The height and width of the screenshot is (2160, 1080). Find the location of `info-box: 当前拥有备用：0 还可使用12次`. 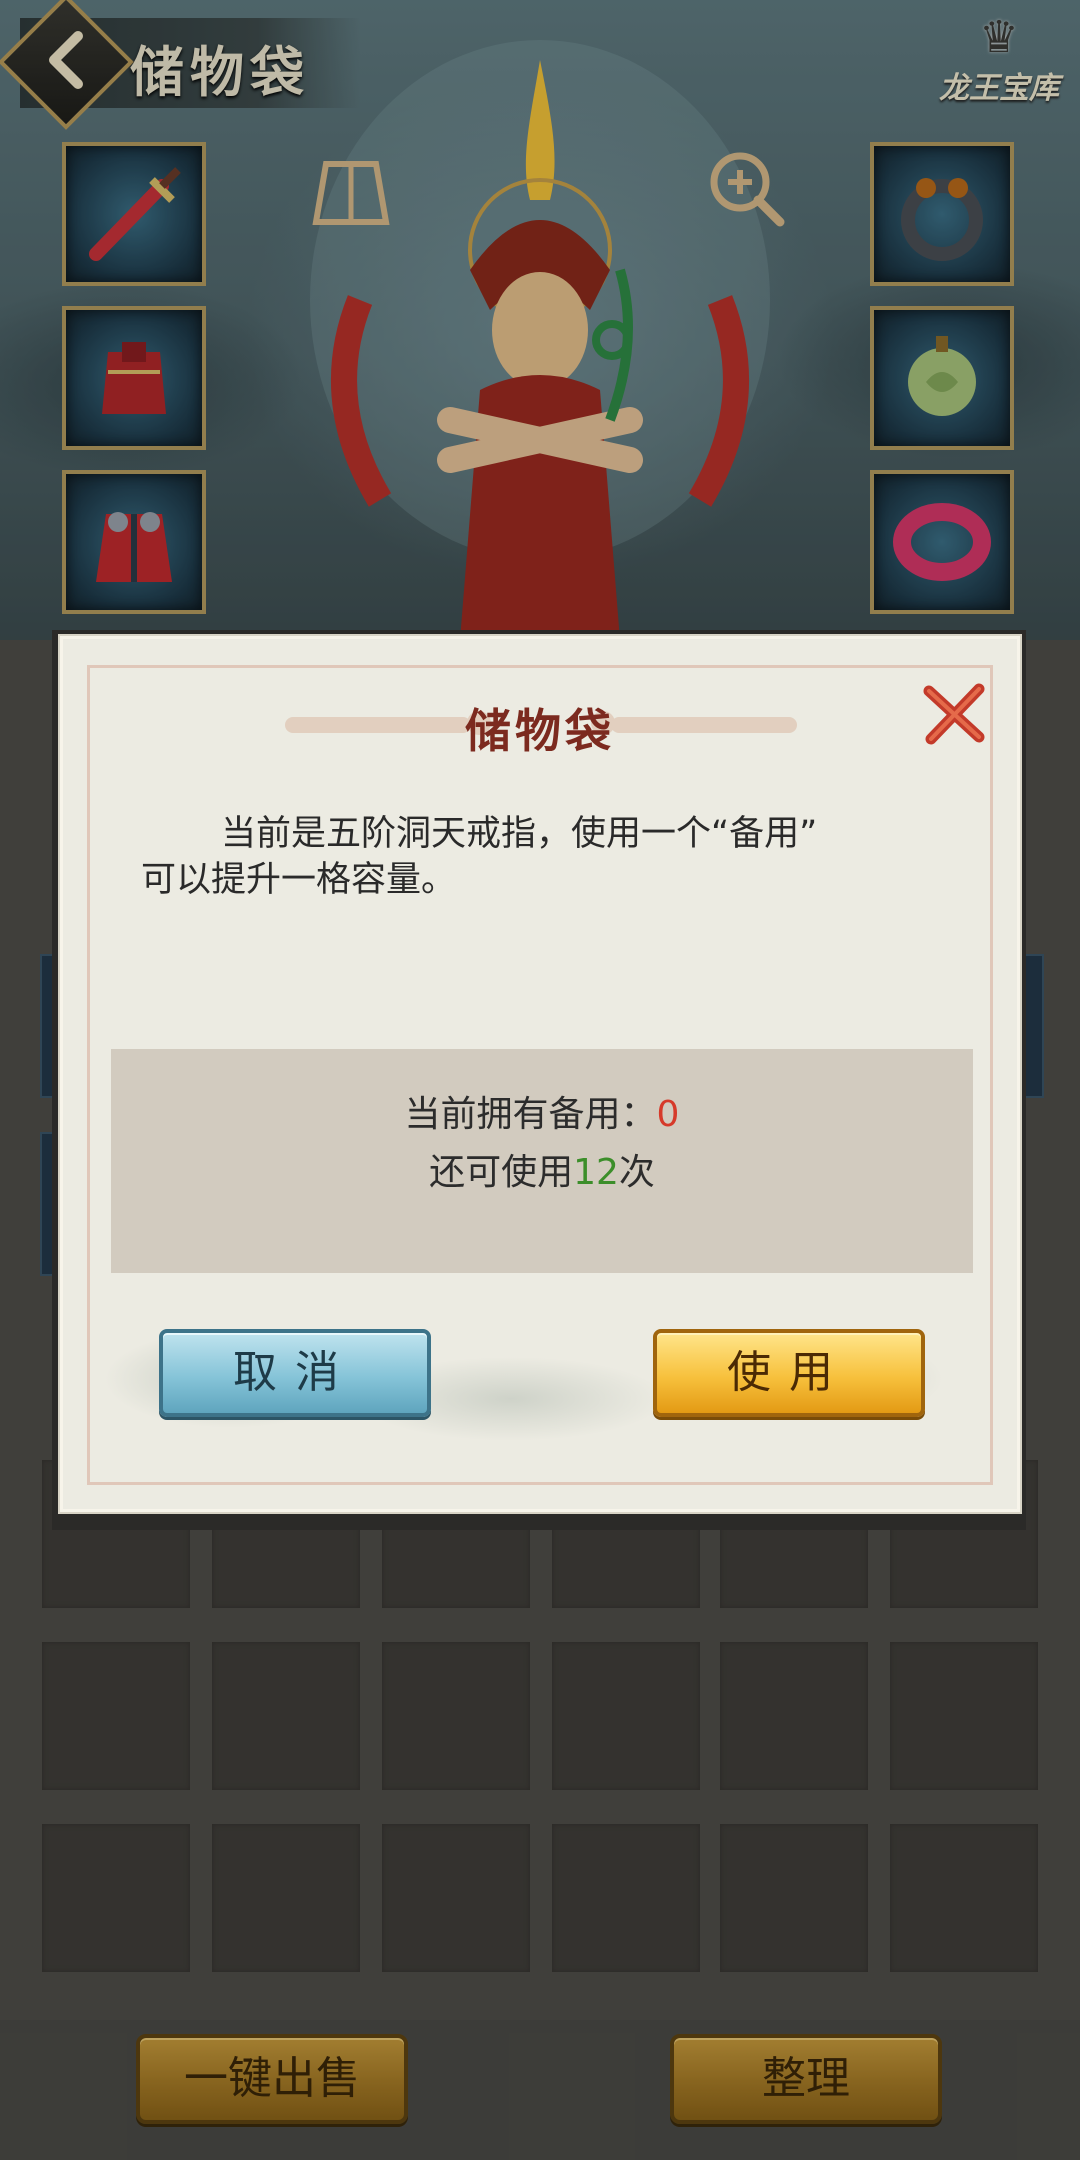

info-box: 当前拥有备用：0 还可使用12次 is located at coordinates (542, 1161).